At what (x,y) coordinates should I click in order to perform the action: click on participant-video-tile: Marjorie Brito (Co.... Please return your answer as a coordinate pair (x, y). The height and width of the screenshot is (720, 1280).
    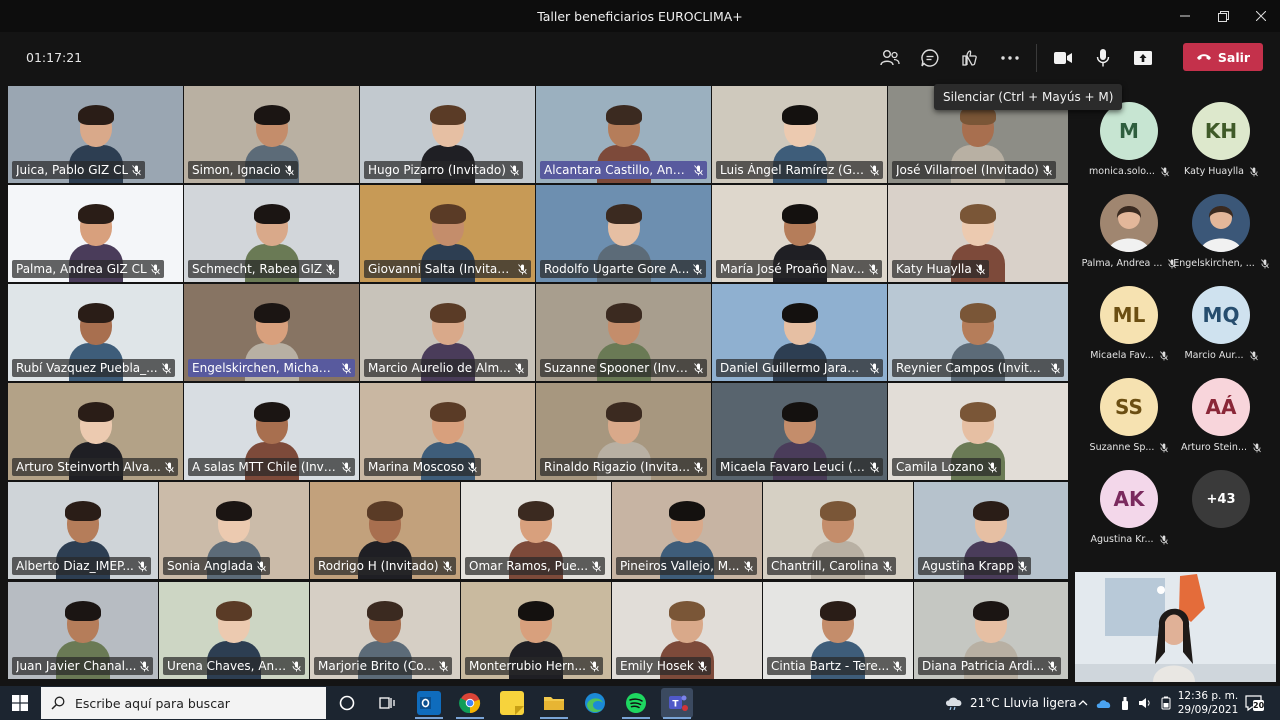
    Looking at the image, I should click on (385, 630).